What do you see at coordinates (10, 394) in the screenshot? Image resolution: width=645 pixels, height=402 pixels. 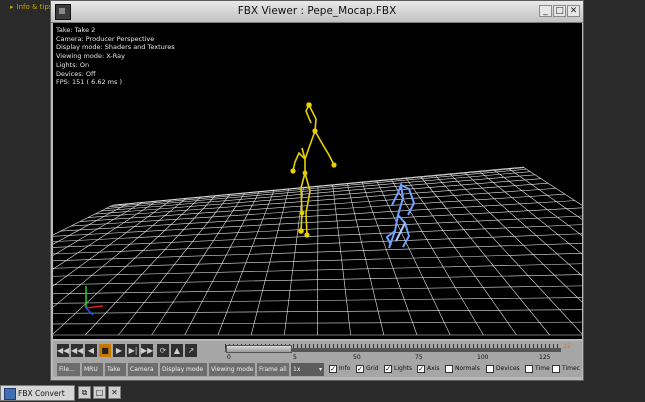 I see `fbx-converter-icon` at bounding box center [10, 394].